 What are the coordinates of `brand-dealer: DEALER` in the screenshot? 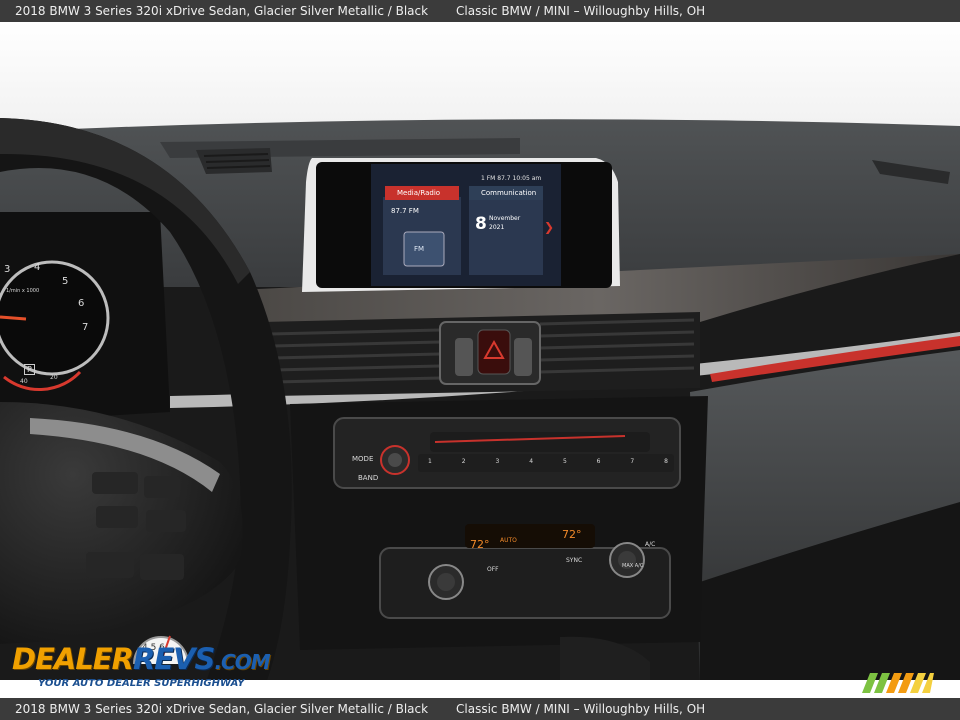 It's located at (73, 659).